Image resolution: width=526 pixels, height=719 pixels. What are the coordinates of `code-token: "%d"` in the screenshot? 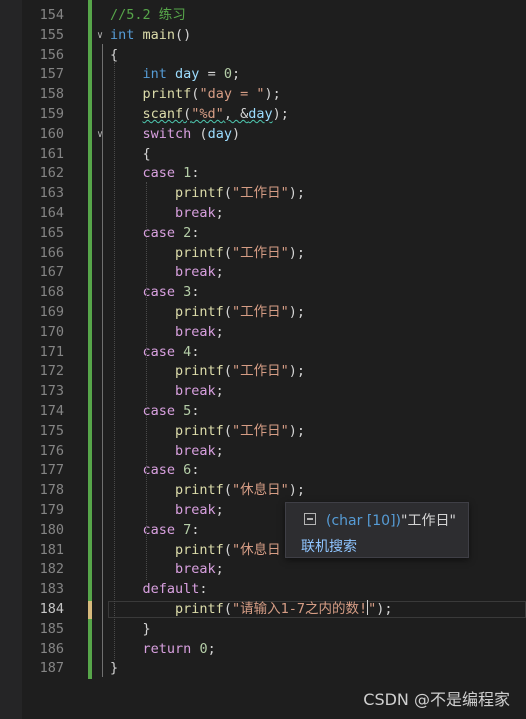 It's located at (207, 114).